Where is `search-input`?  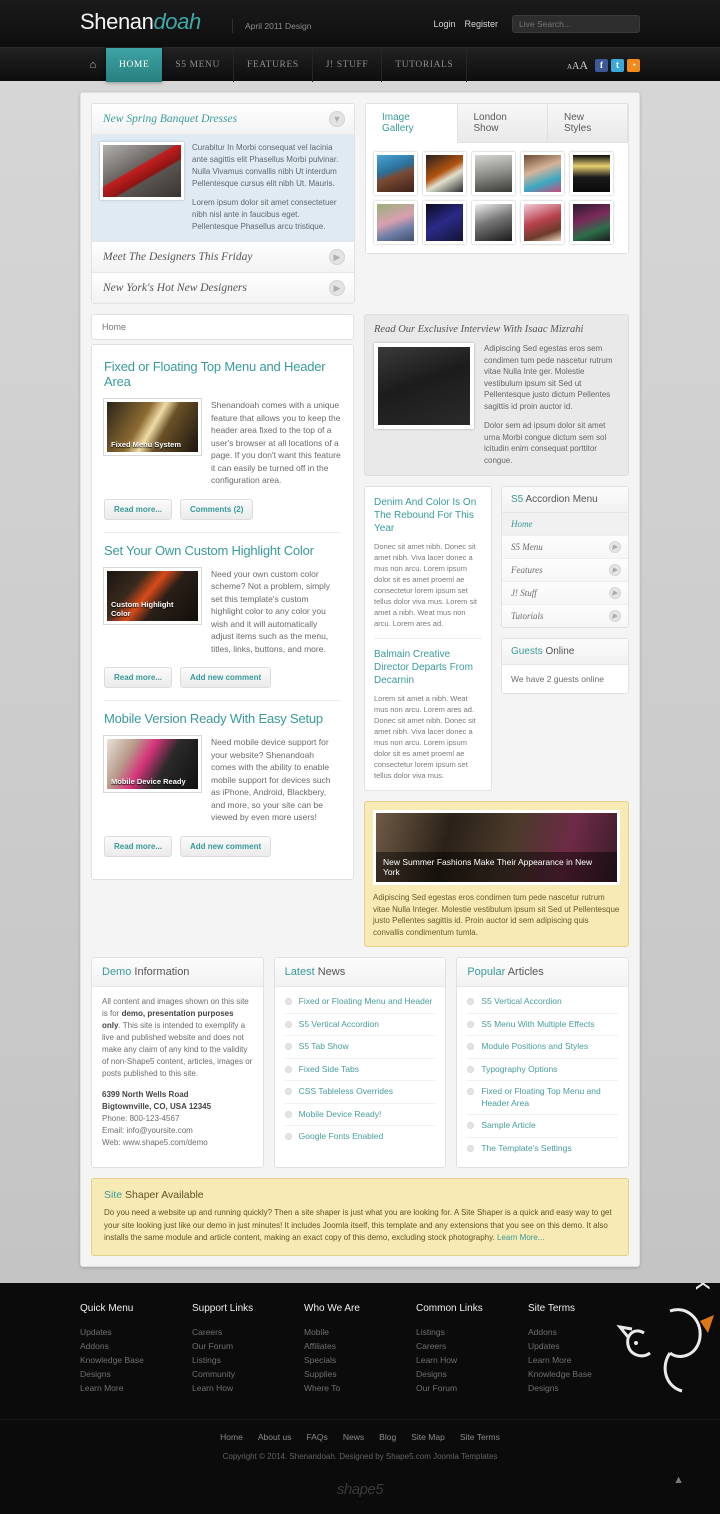
search-input is located at coordinates (576, 24).